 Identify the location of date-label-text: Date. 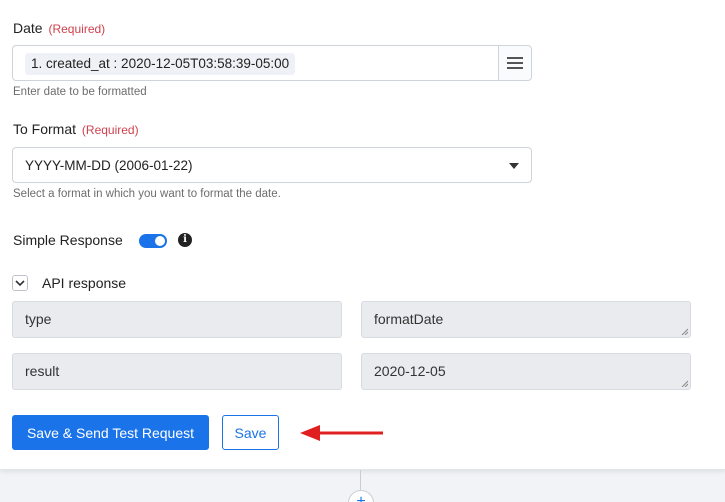
(28, 28).